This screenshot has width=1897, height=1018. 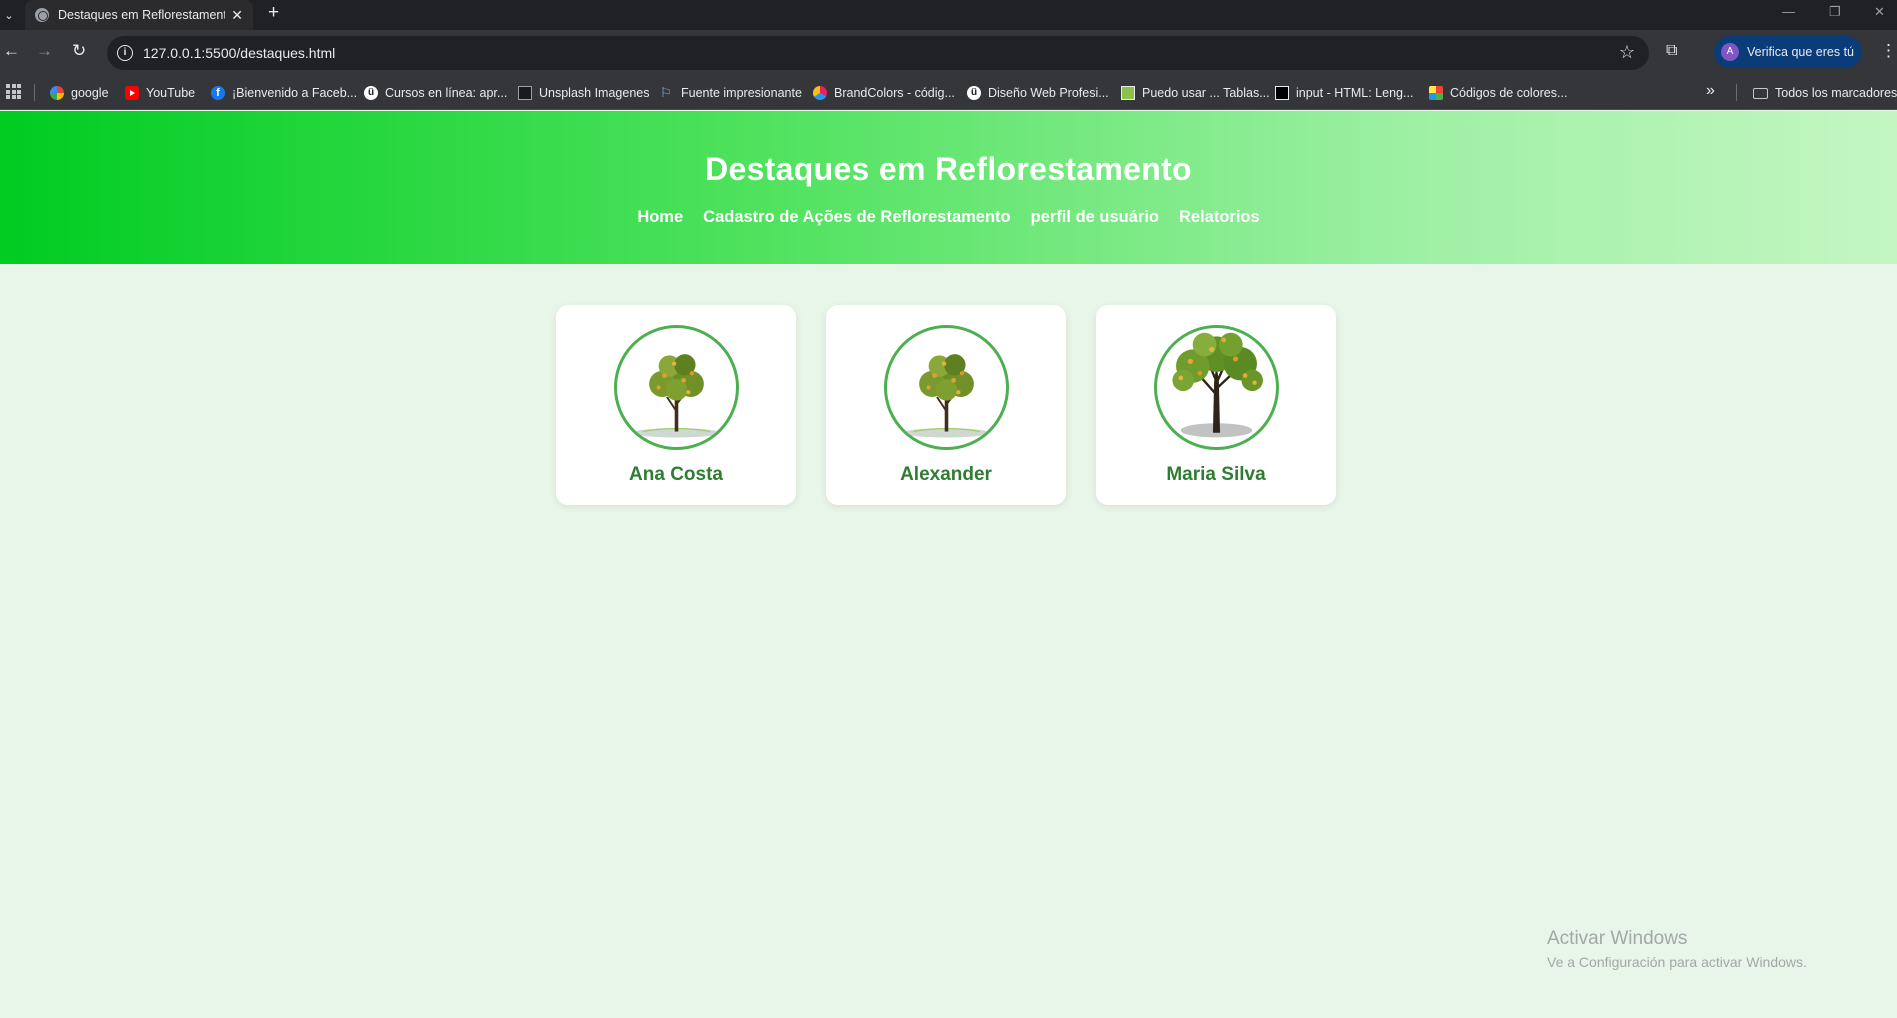 What do you see at coordinates (142, 15) in the screenshot?
I see `tab-title: Destaques em Reflorestamento` at bounding box center [142, 15].